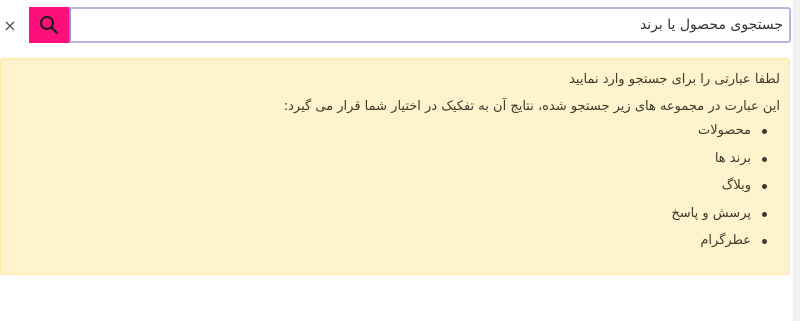 Image resolution: width=800 pixels, height=321 pixels. What do you see at coordinates (796, 160) in the screenshot?
I see `page-scrollbar` at bounding box center [796, 160].